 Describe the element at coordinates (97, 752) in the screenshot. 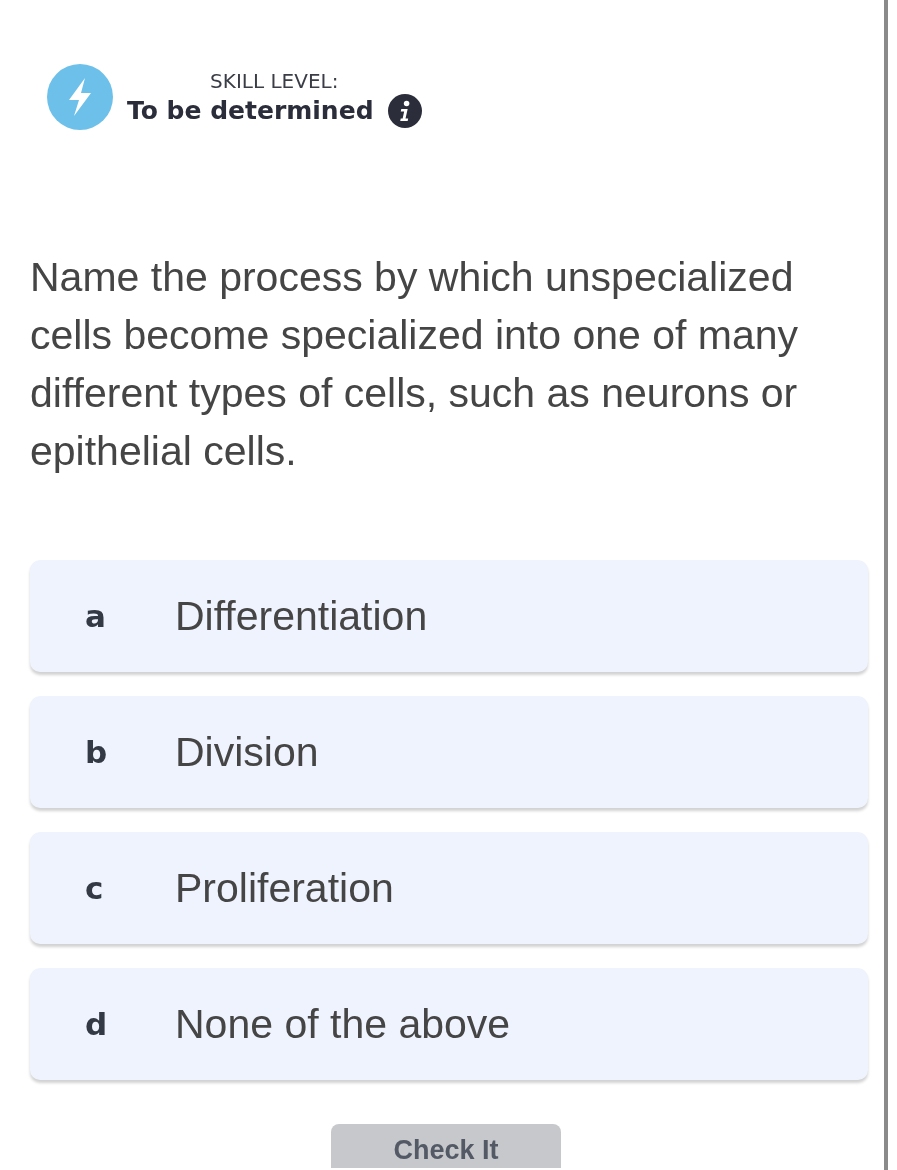

I see `option-letter: b` at that location.